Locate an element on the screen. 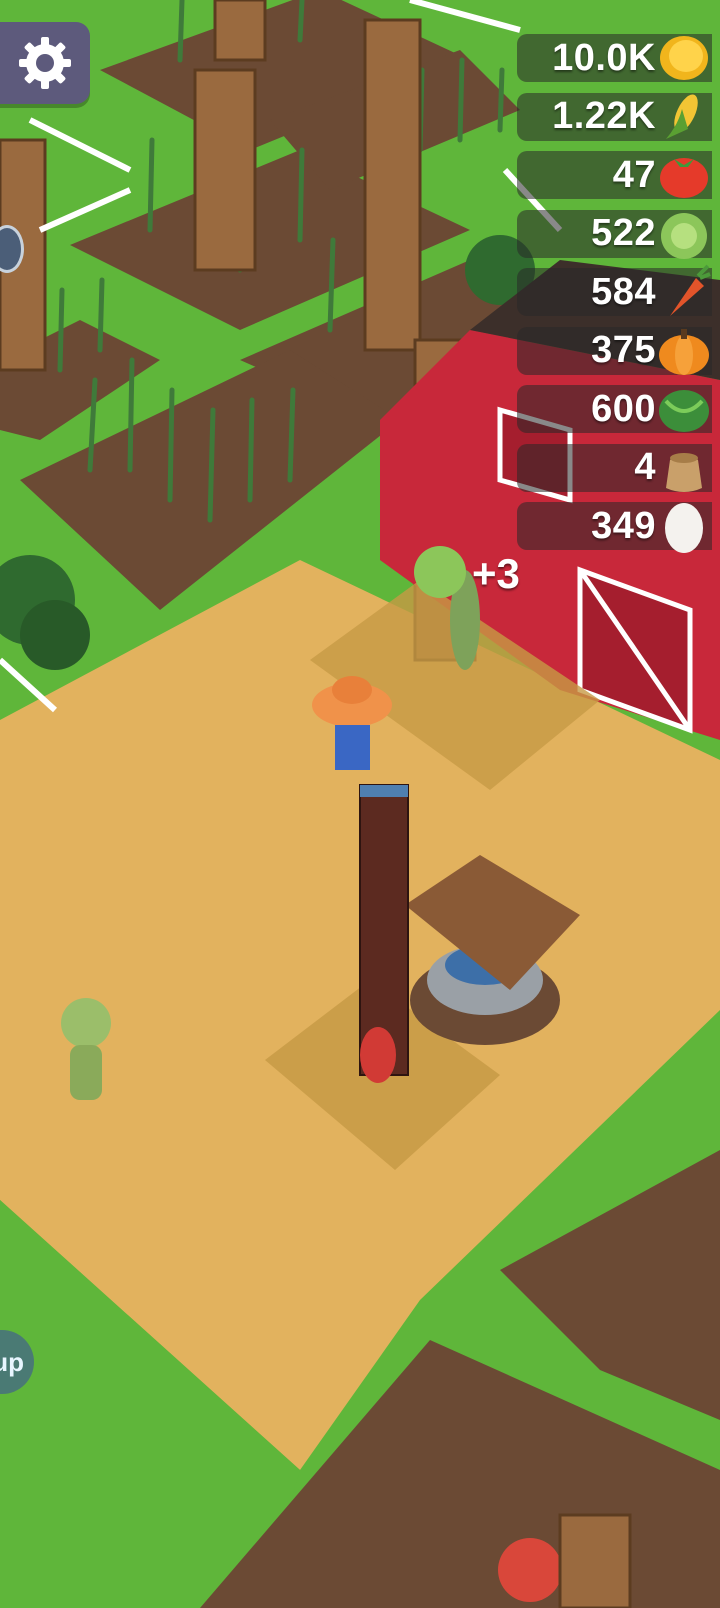 This screenshot has width=720, height=1608. gold-coin-icon is located at coordinates (684, 58).